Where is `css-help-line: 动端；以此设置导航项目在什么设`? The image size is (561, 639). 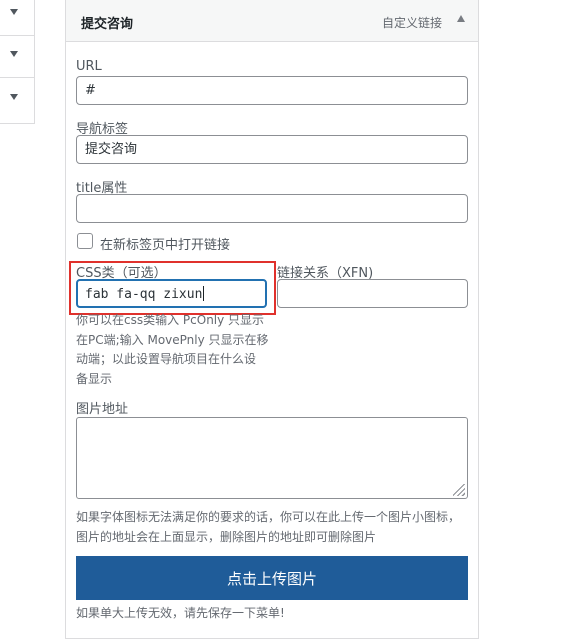
css-help-line: 动端；以此设置导航项目在什么设 is located at coordinates (166, 359).